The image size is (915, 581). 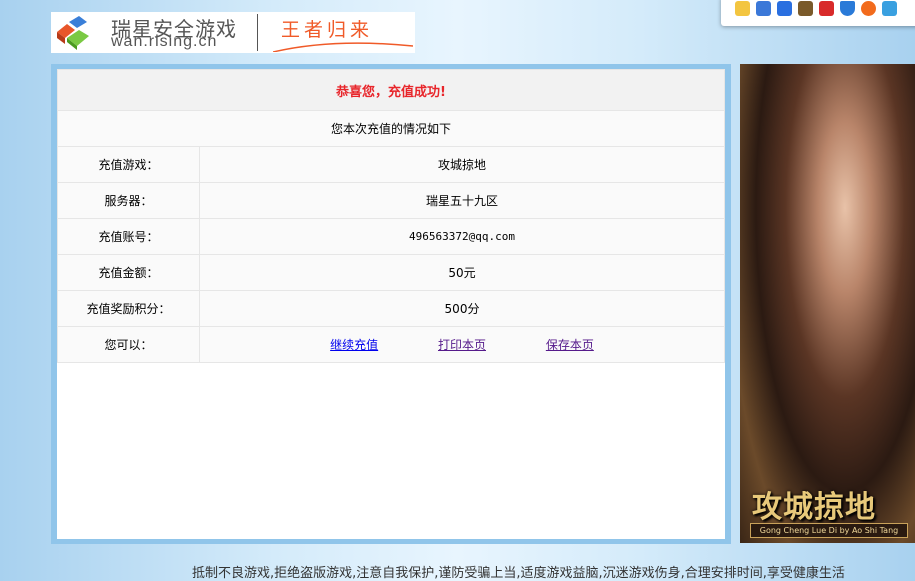 I want to click on rising-logo-banner: 瑞星安全游戏 wan.rising.cn 王者归来, so click(x=233, y=32).